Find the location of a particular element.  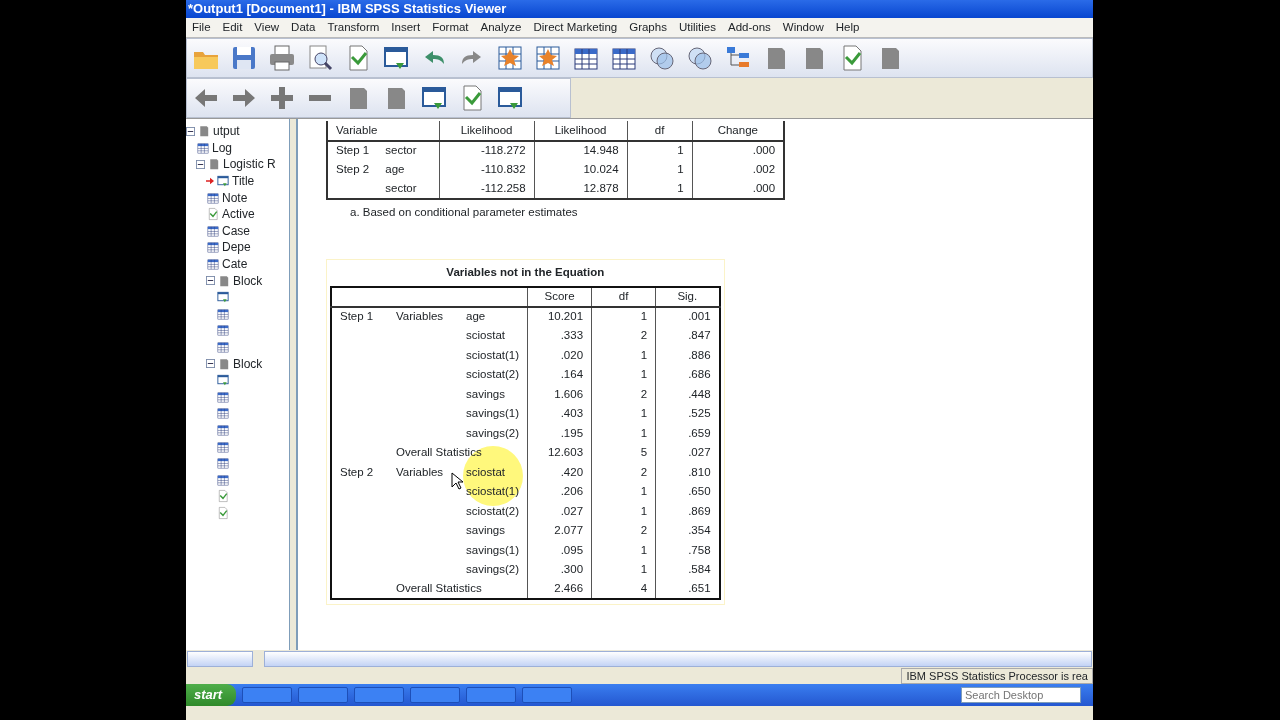

table-cell: .027 is located at coordinates (559, 511).